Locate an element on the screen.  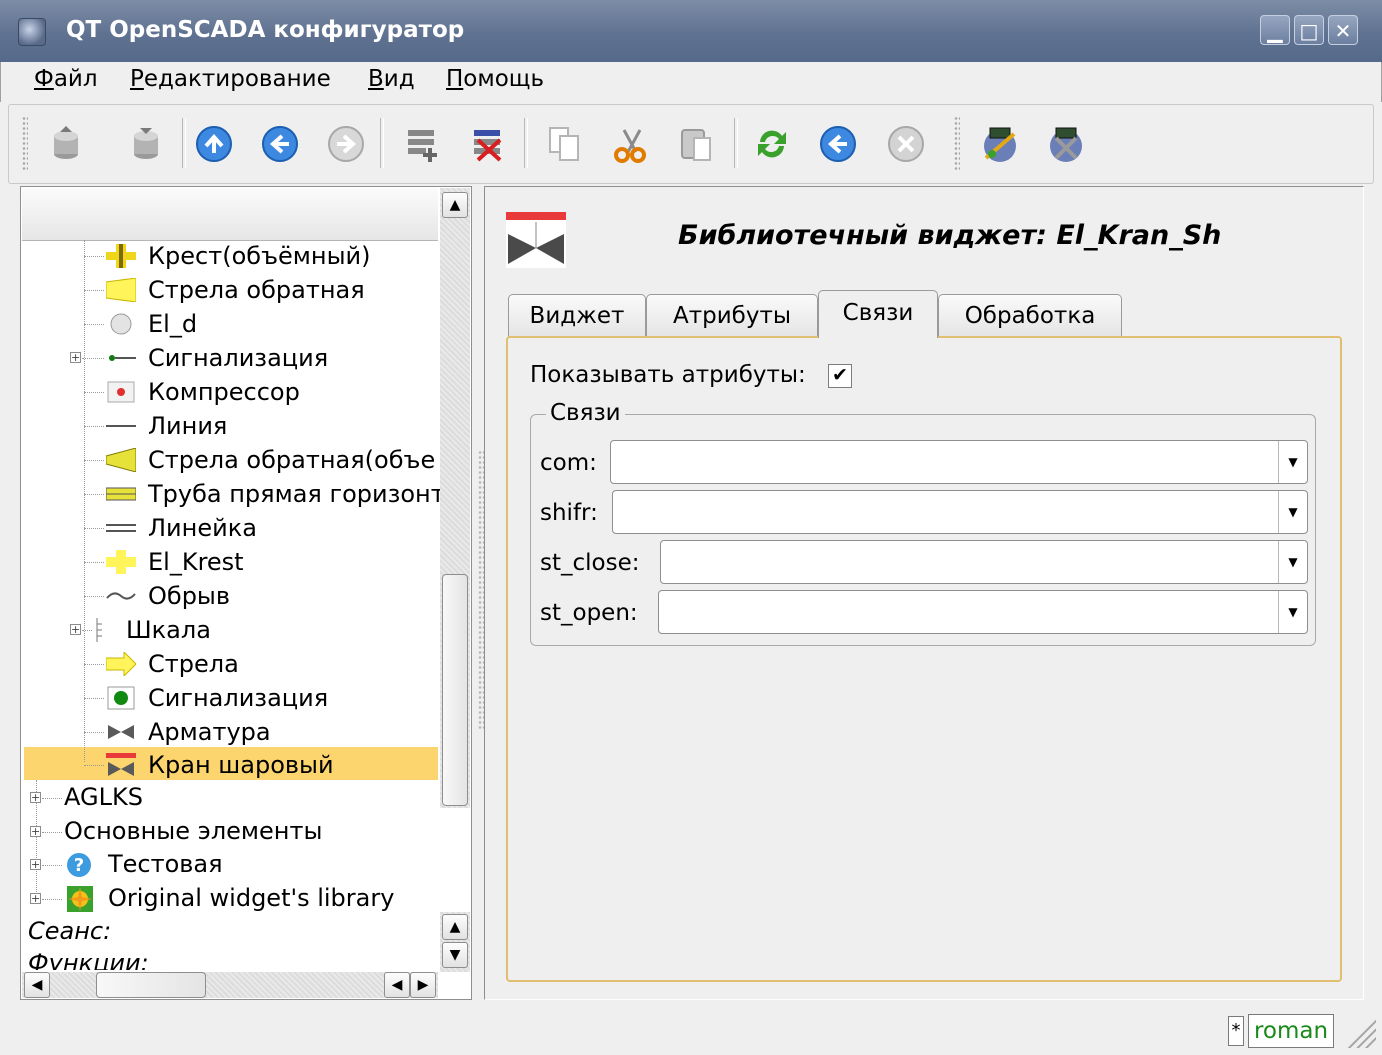
break-icon is located at coordinates (121, 596).